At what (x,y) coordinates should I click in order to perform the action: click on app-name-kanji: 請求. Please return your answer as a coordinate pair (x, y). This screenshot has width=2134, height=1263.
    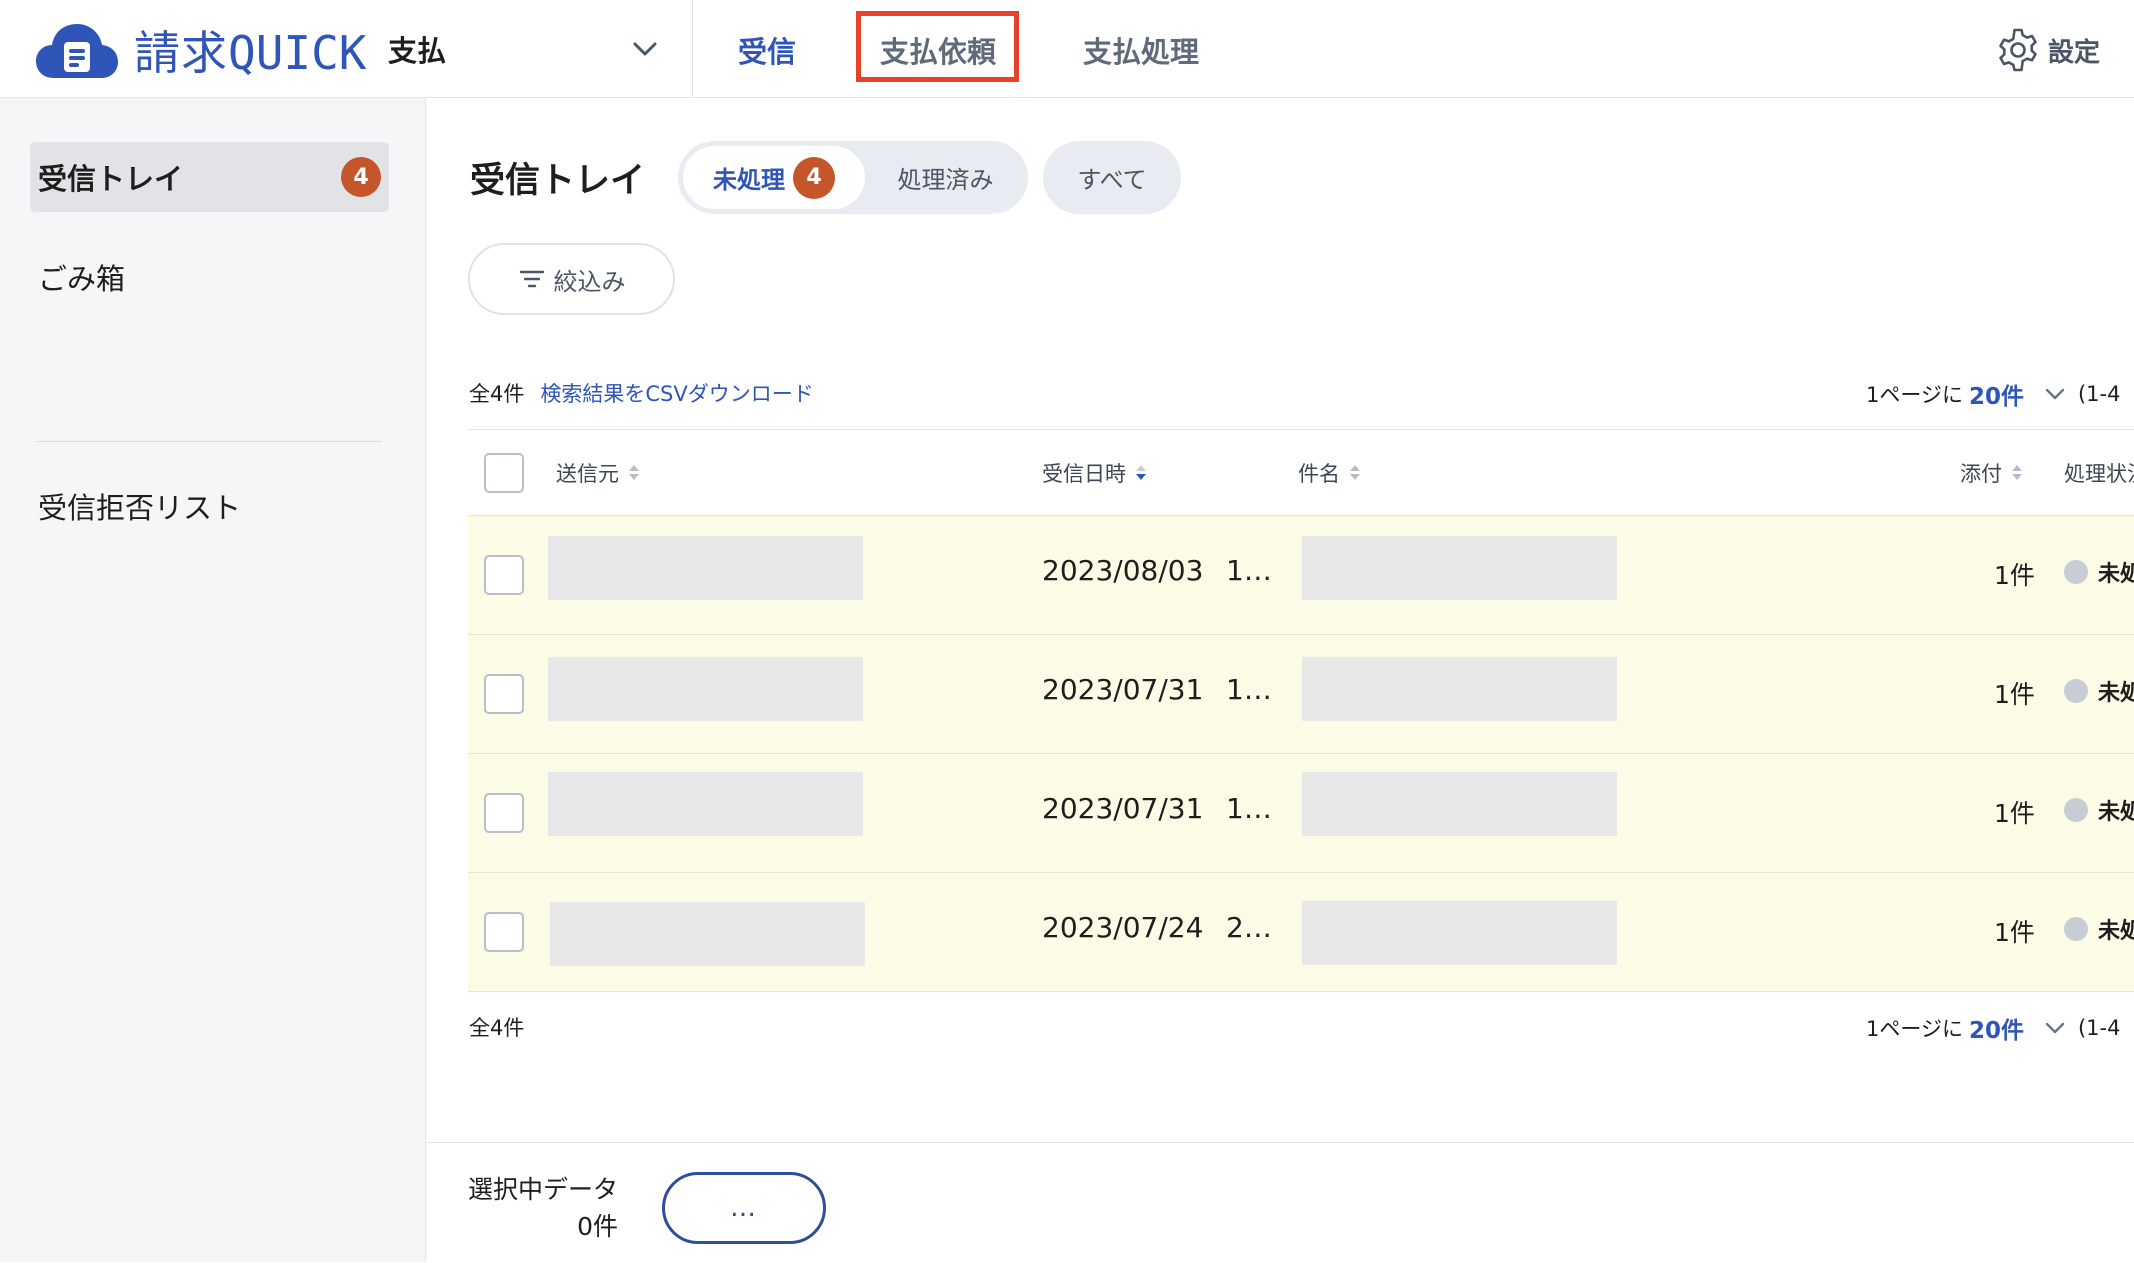
    Looking at the image, I should click on (181, 53).